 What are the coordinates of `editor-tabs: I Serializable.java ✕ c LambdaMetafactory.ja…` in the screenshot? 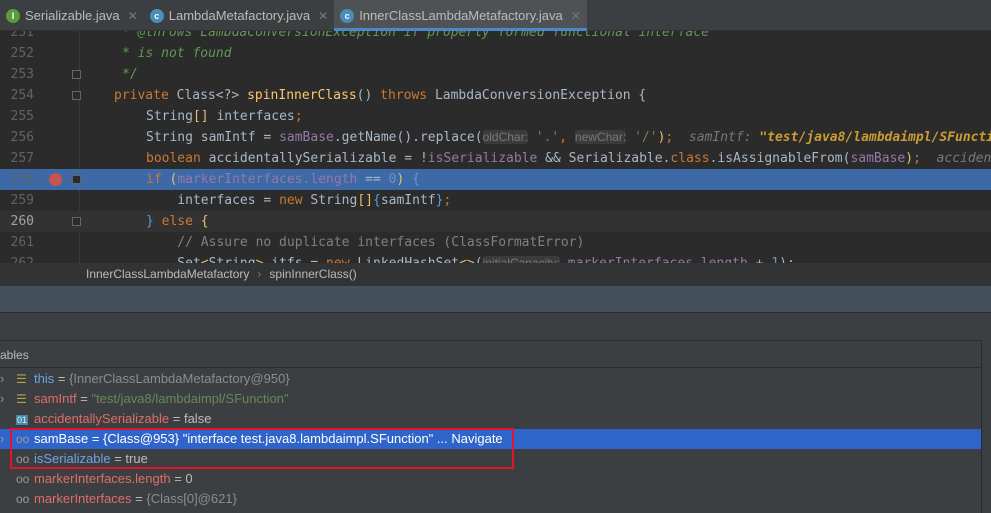 It's located at (495, 15).